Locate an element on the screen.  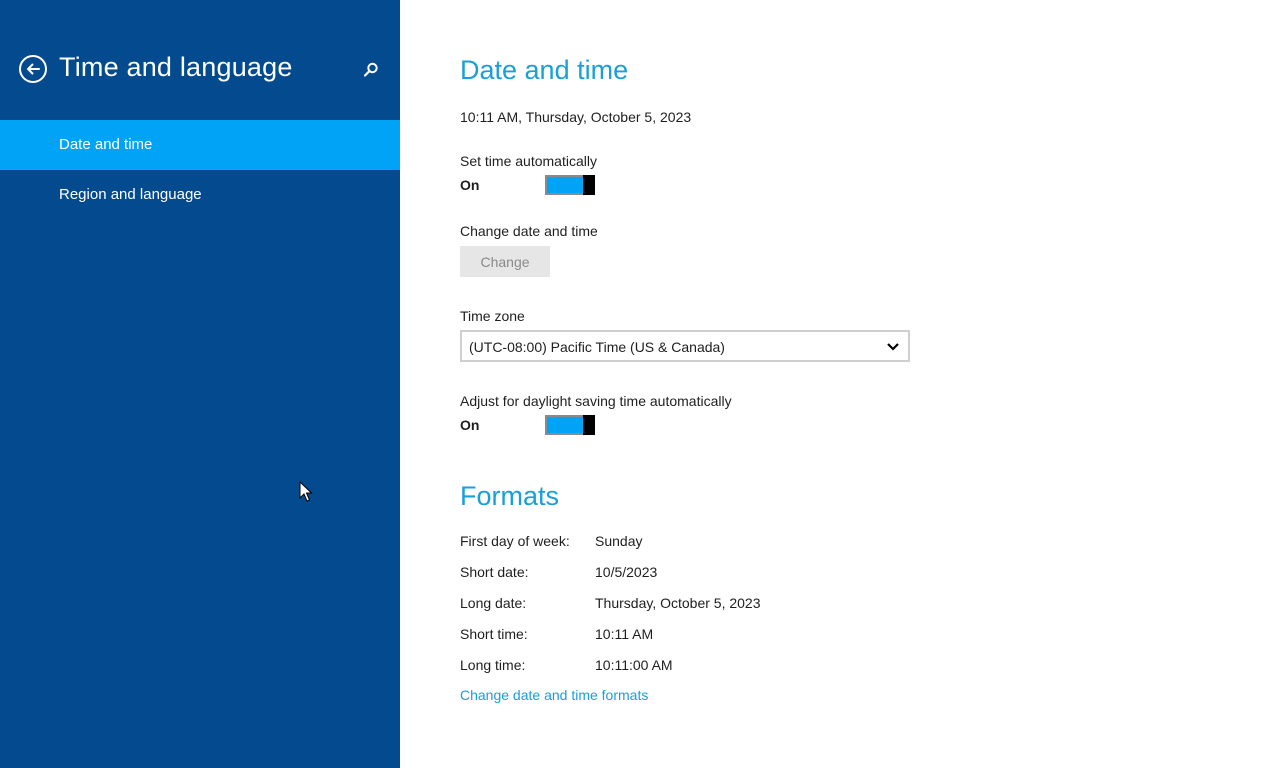
back-button is located at coordinates (33, 69).